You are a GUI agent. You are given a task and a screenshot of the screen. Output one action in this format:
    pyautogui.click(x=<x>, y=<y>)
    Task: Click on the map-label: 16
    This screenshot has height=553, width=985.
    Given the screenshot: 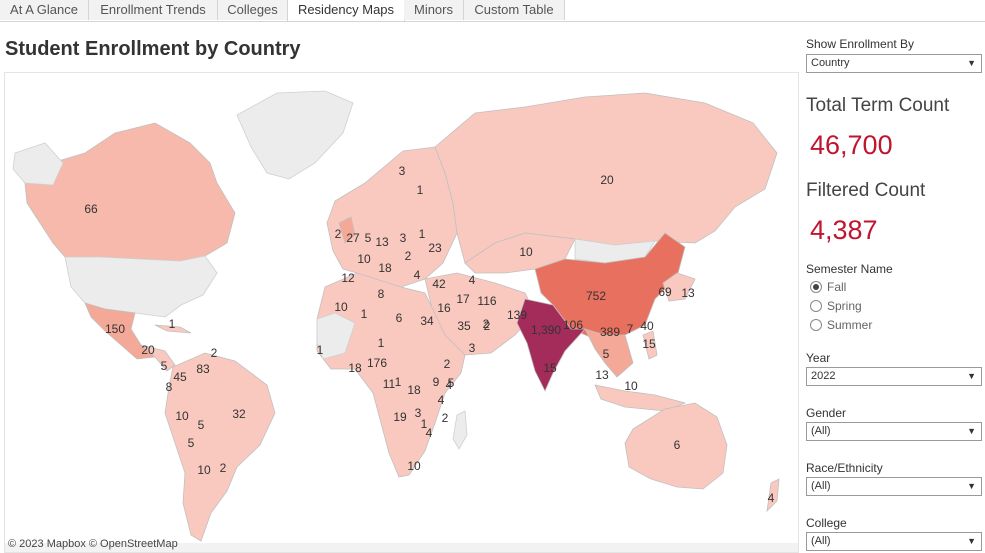 What is the action you would take?
    pyautogui.click(x=444, y=308)
    